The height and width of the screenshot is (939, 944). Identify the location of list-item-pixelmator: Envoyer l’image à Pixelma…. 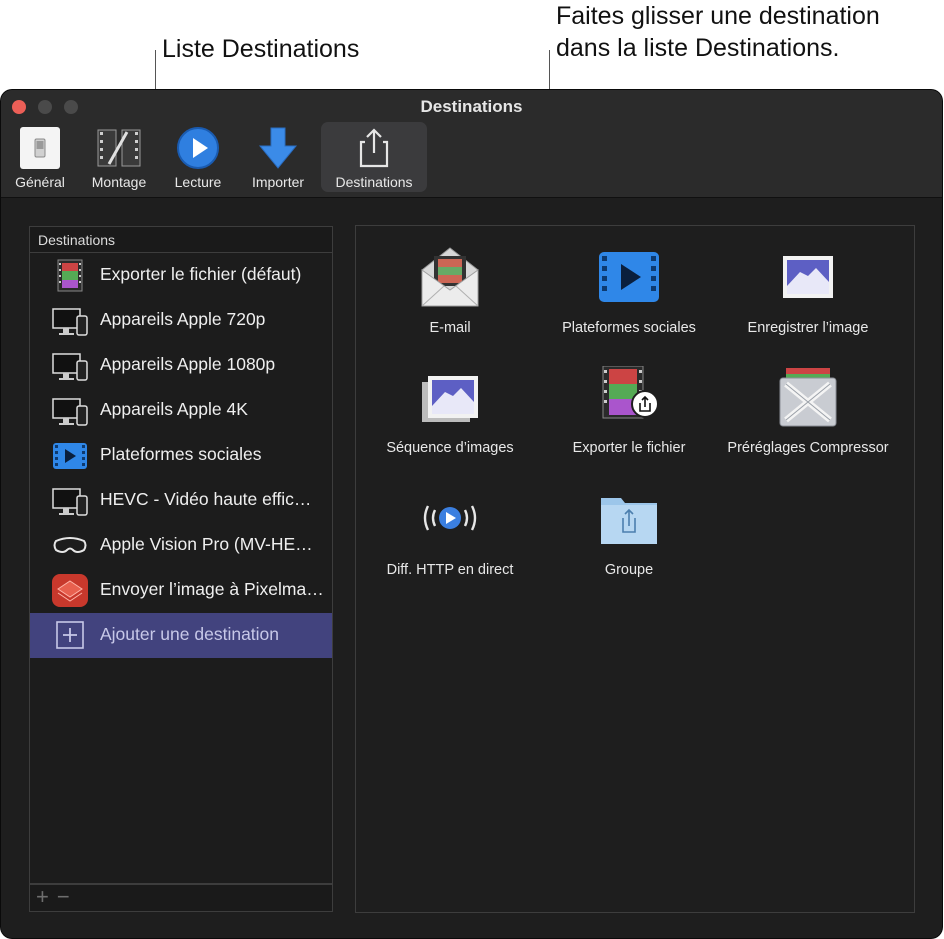
(181, 590).